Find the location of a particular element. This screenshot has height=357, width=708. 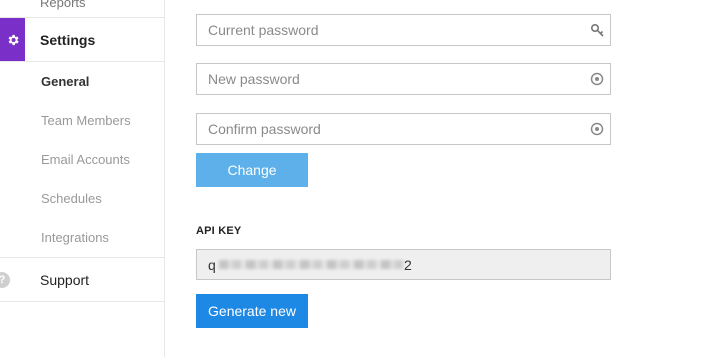

sidebar-subitem-schedules: Schedules is located at coordinates (71, 198).